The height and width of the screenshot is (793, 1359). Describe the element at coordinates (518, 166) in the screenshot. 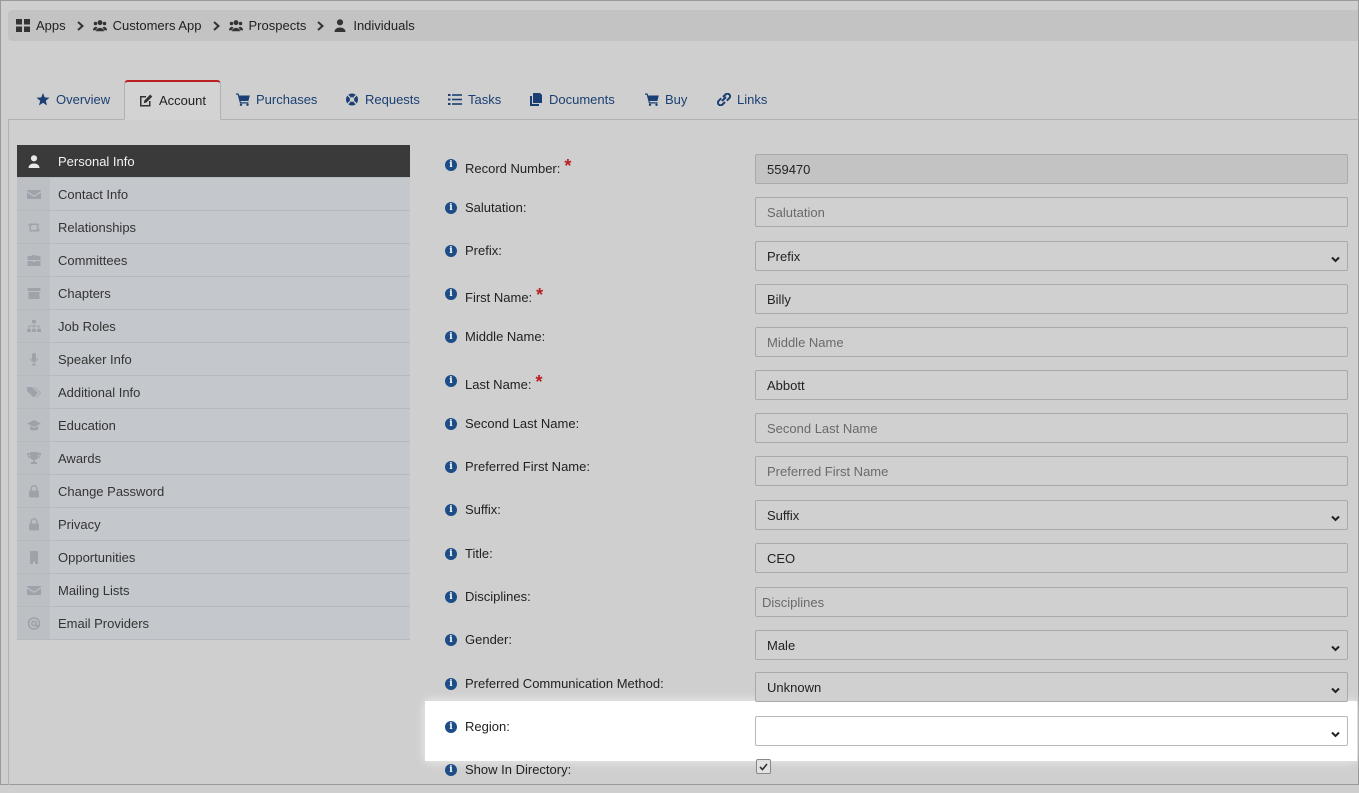

I see `field-label: Record Number: *` at that location.